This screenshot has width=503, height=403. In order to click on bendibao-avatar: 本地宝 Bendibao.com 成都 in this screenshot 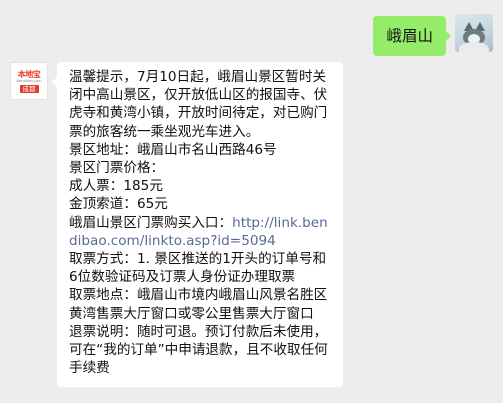, I will do `click(29, 81)`.